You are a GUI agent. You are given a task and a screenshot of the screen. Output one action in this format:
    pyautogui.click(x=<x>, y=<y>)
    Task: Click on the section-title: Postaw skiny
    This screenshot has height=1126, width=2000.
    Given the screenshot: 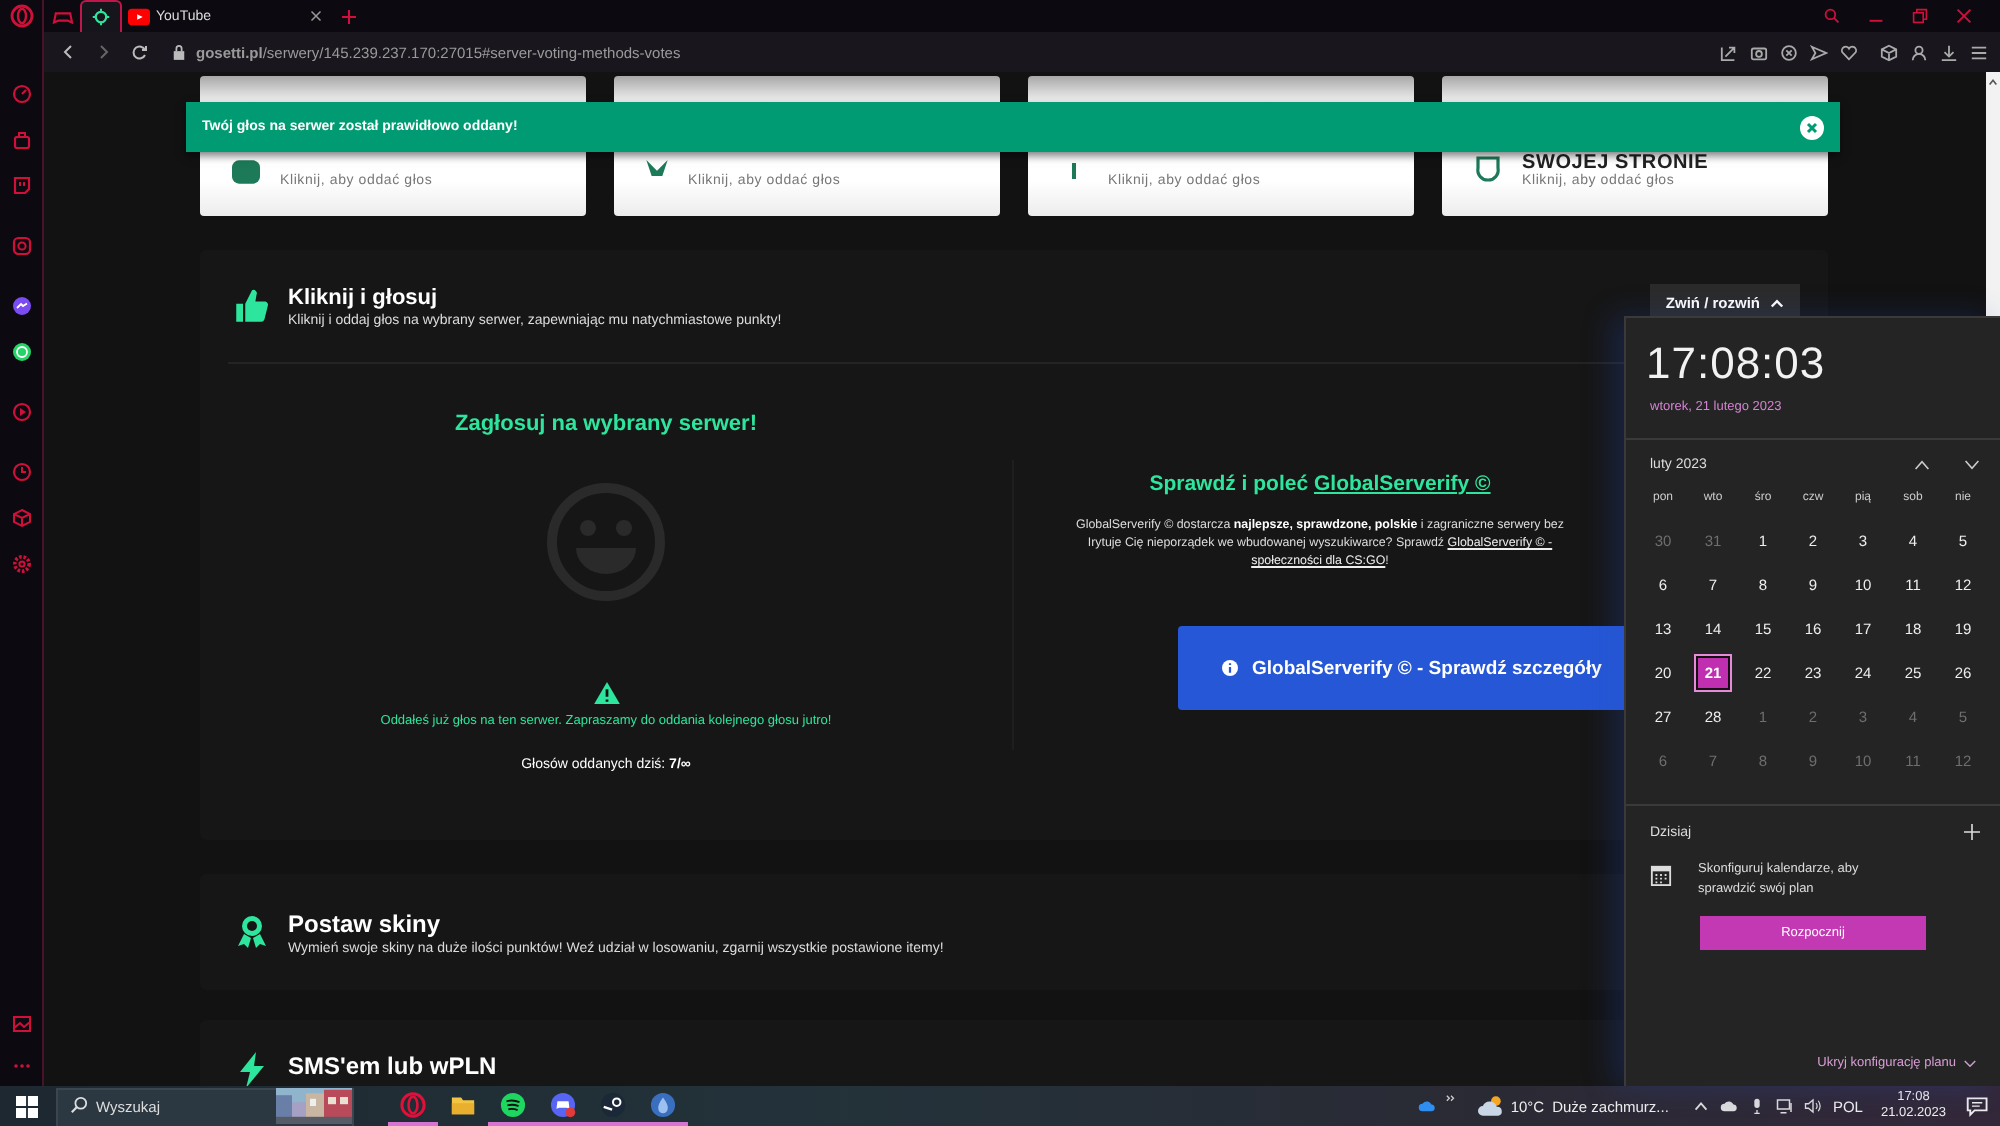 What is the action you would take?
    pyautogui.click(x=364, y=923)
    